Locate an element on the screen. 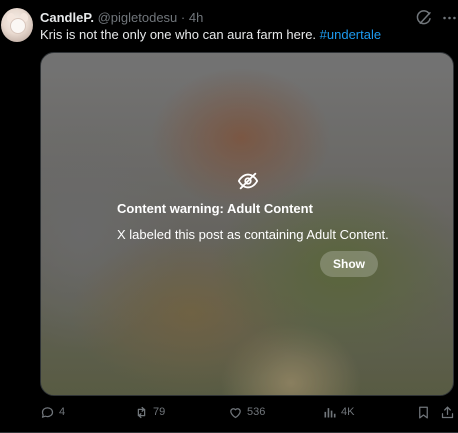 The image size is (458, 433). tweet-header: CandleP. @pigletodesu · 4h is located at coordinates (121, 18).